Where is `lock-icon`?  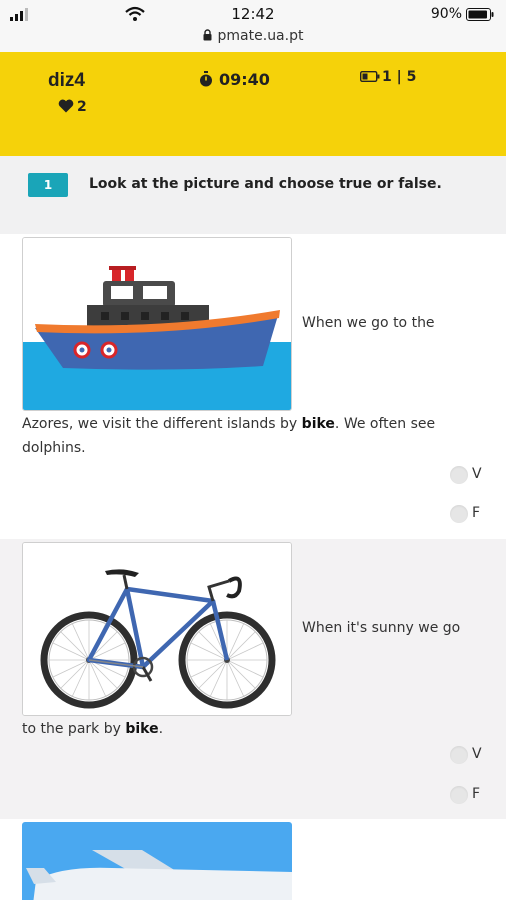 lock-icon is located at coordinates (207, 35).